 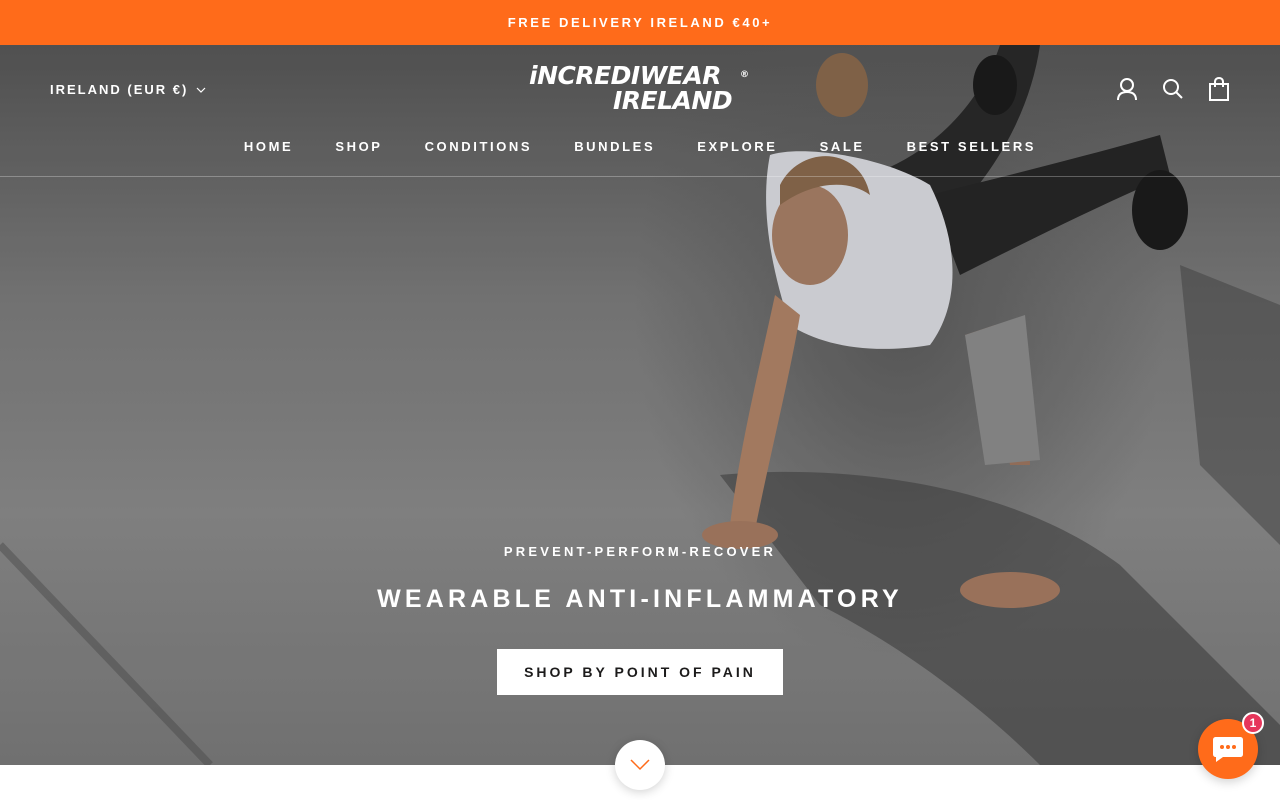 I want to click on country-selector: IRELAND (EUR €), so click(x=128, y=89).